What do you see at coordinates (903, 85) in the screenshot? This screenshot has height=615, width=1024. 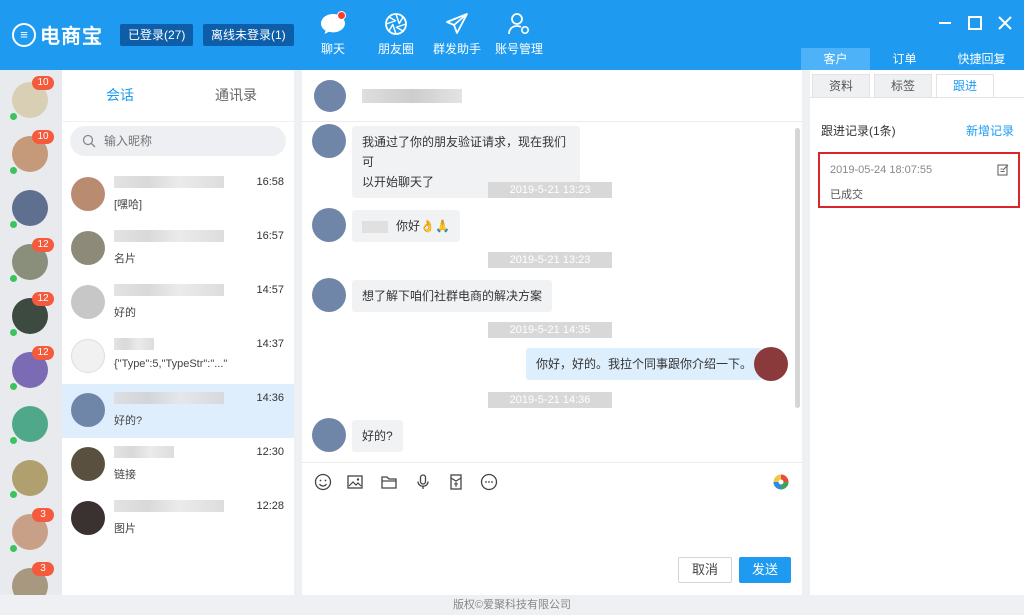 I see `tab-tags: 标签` at bounding box center [903, 85].